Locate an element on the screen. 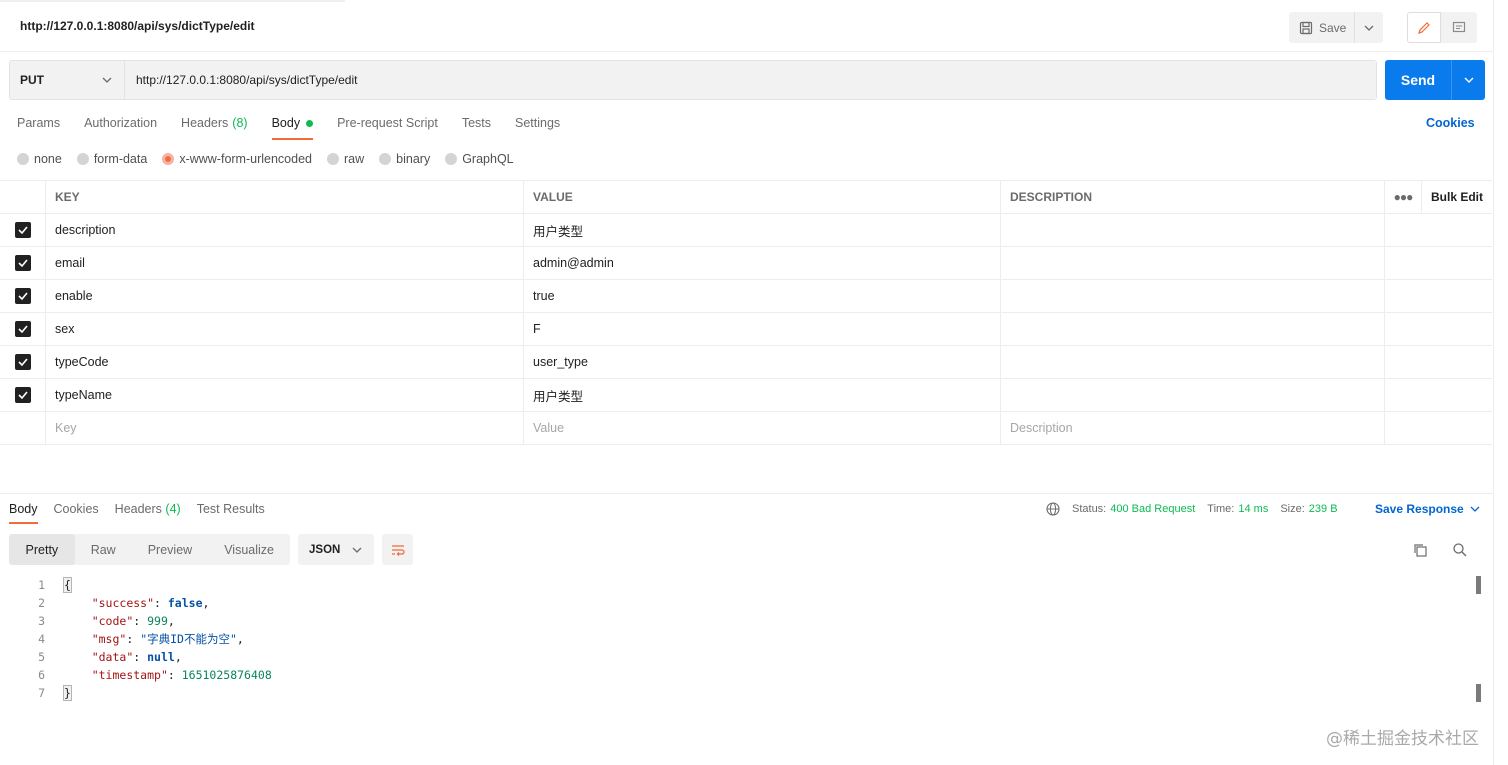 This screenshot has height=765, width=1508. tab-headers-label: Headers is located at coordinates (205, 123).